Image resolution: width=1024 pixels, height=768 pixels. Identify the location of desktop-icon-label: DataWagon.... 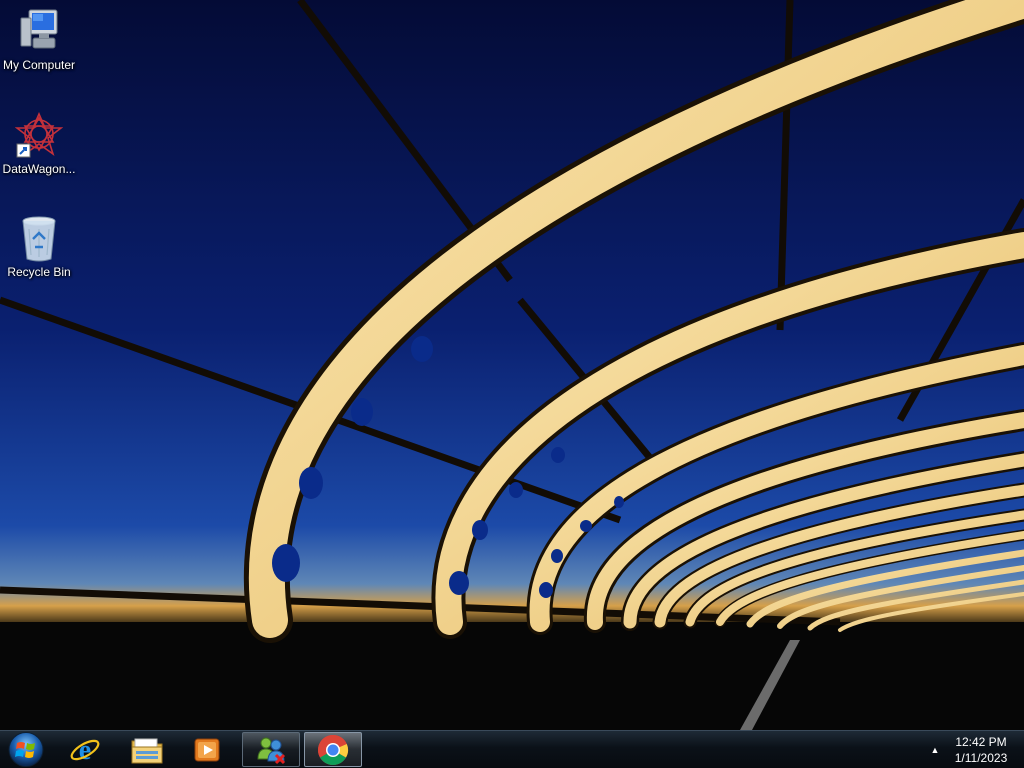
(39, 169).